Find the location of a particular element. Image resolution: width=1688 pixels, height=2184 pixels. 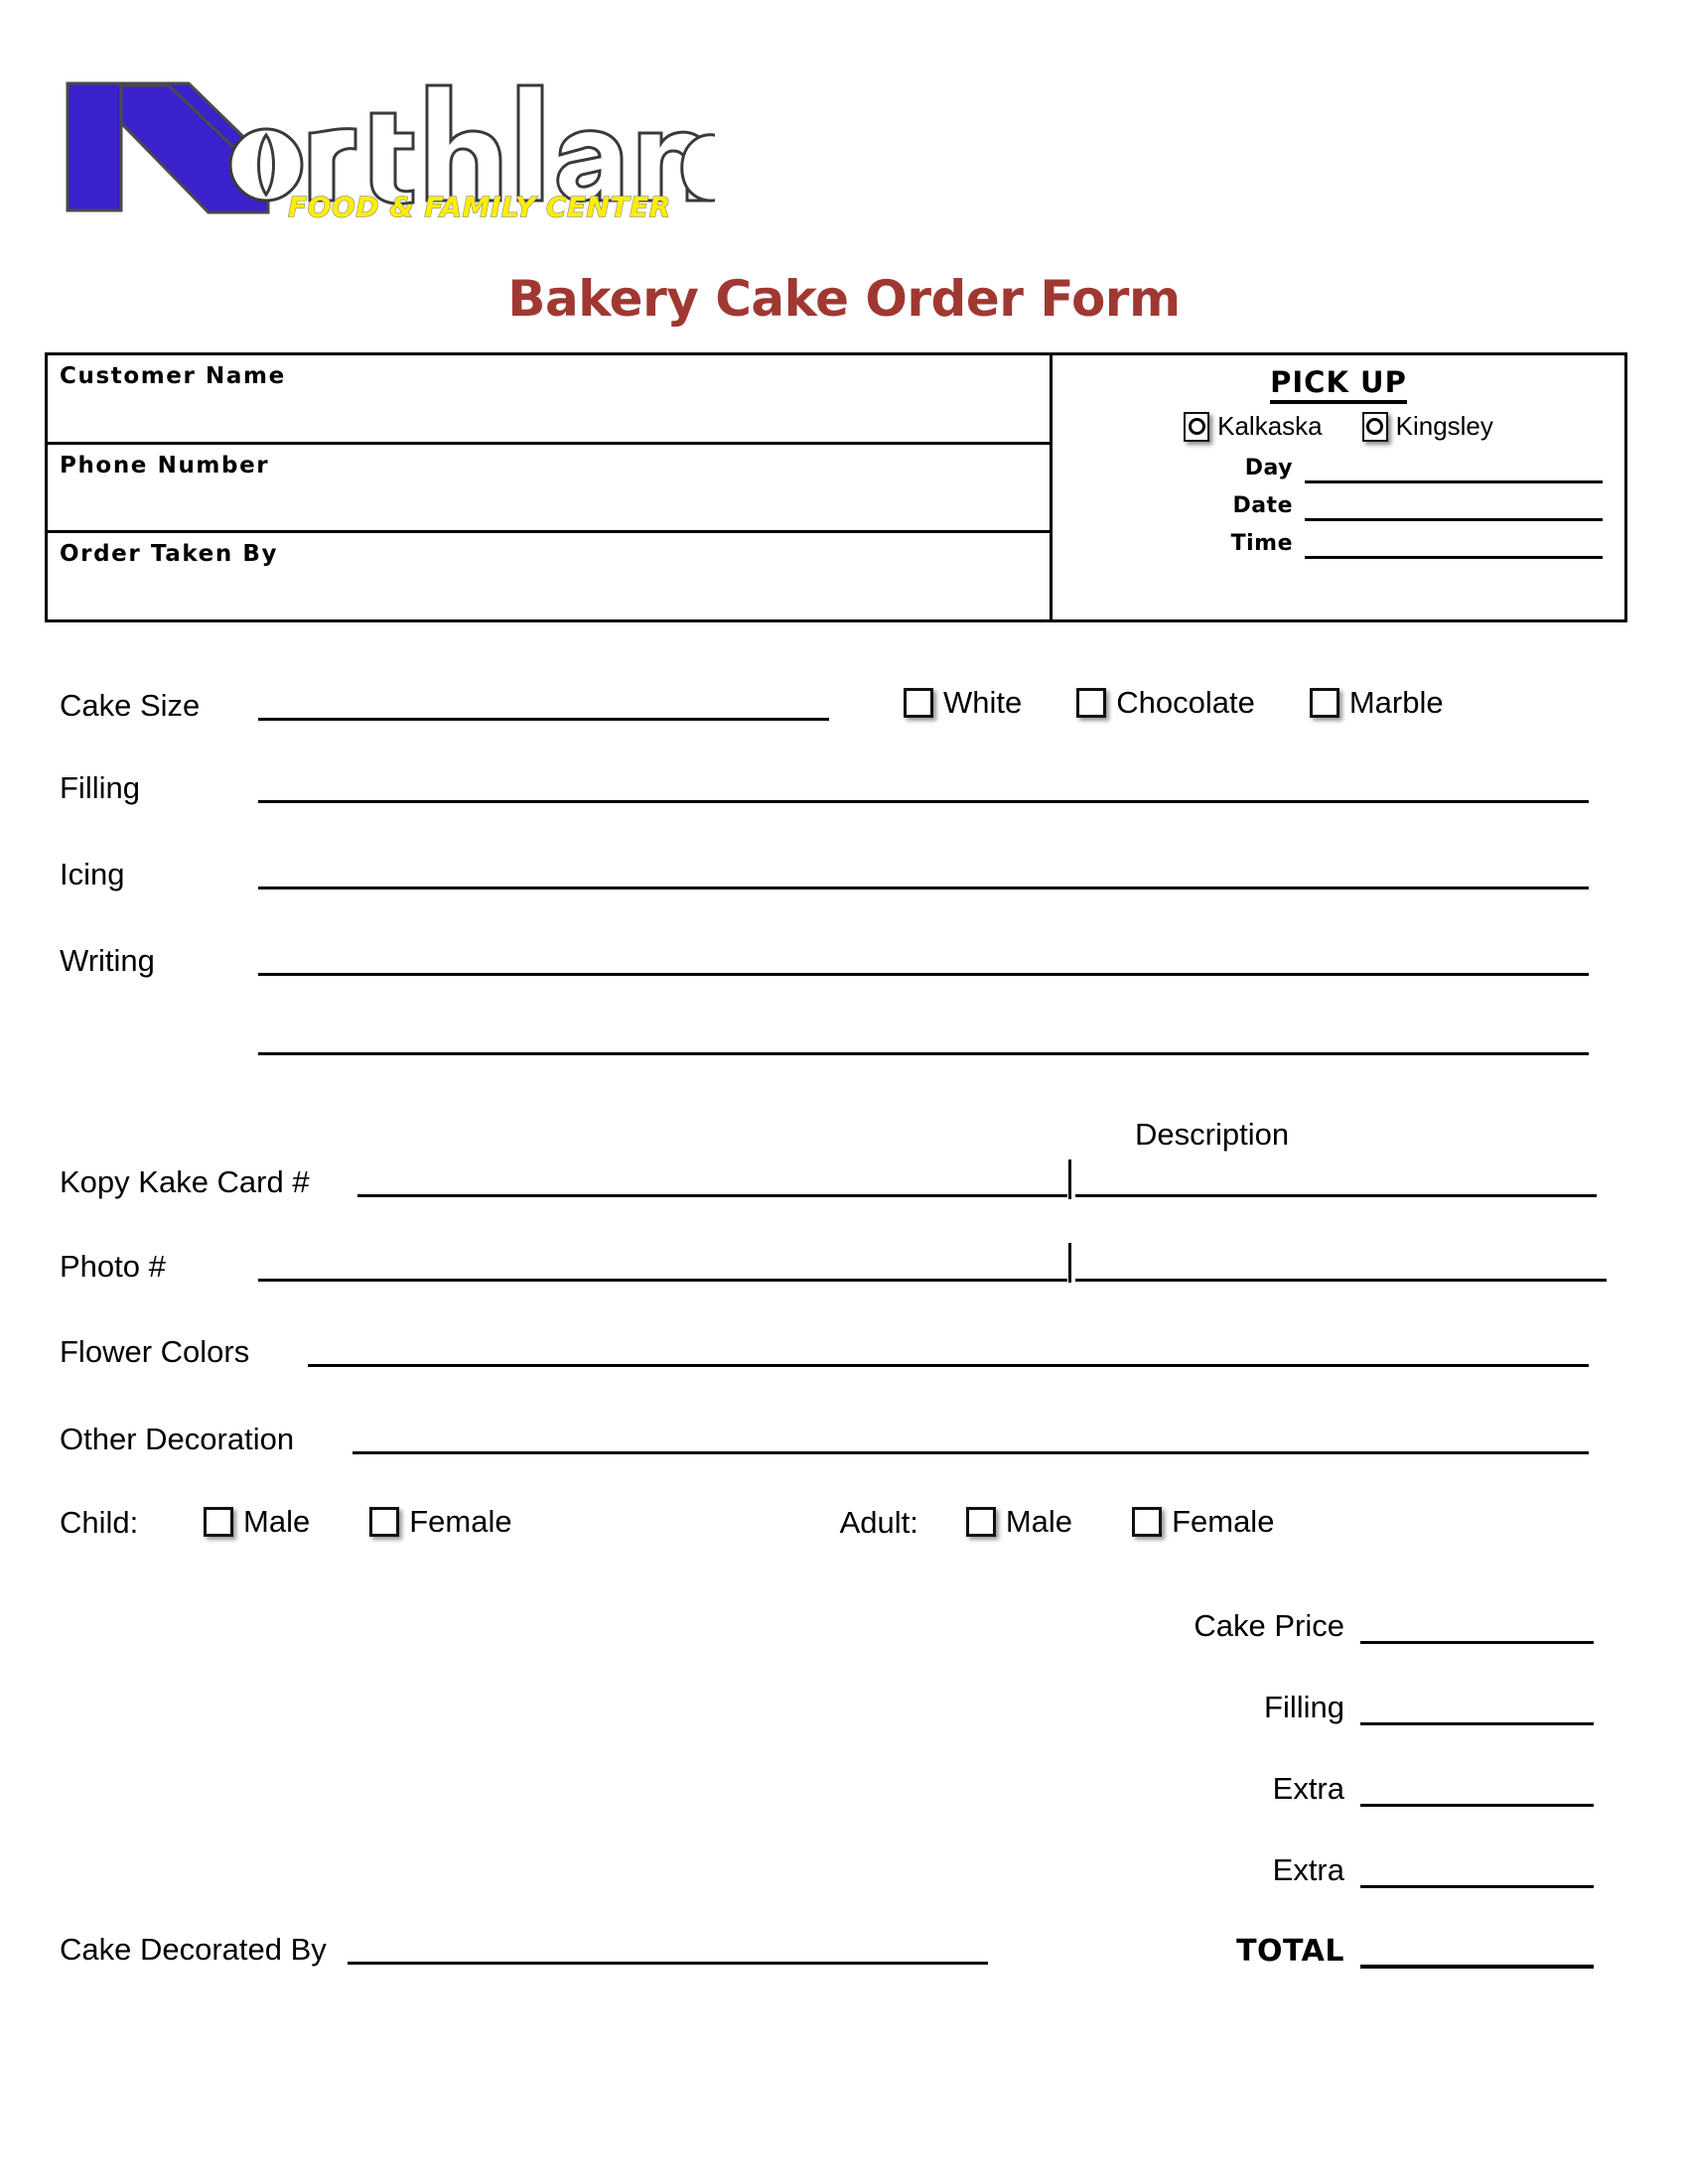

pickup-location-kalkaska: Kalkaska is located at coordinates (1253, 426).